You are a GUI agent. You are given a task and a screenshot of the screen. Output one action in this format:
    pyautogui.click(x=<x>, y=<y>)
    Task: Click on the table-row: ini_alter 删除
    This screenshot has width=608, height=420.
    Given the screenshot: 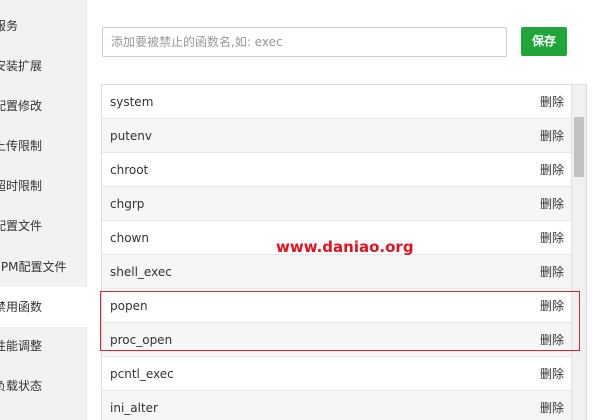 What is the action you would take?
    pyautogui.click(x=337, y=405)
    